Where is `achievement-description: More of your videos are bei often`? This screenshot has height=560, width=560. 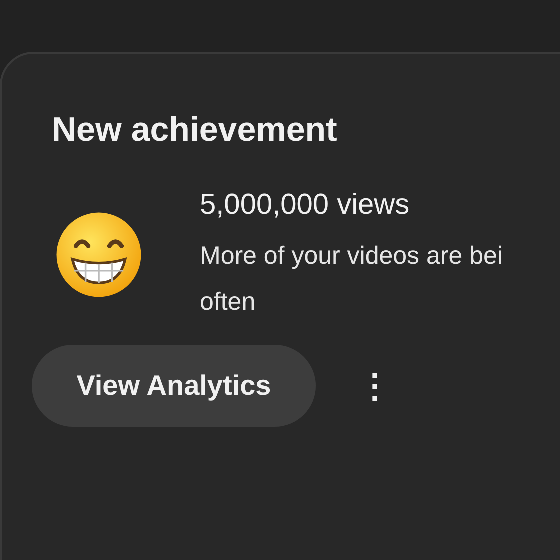
achievement-description: More of your videos are bei often is located at coordinates (351, 279).